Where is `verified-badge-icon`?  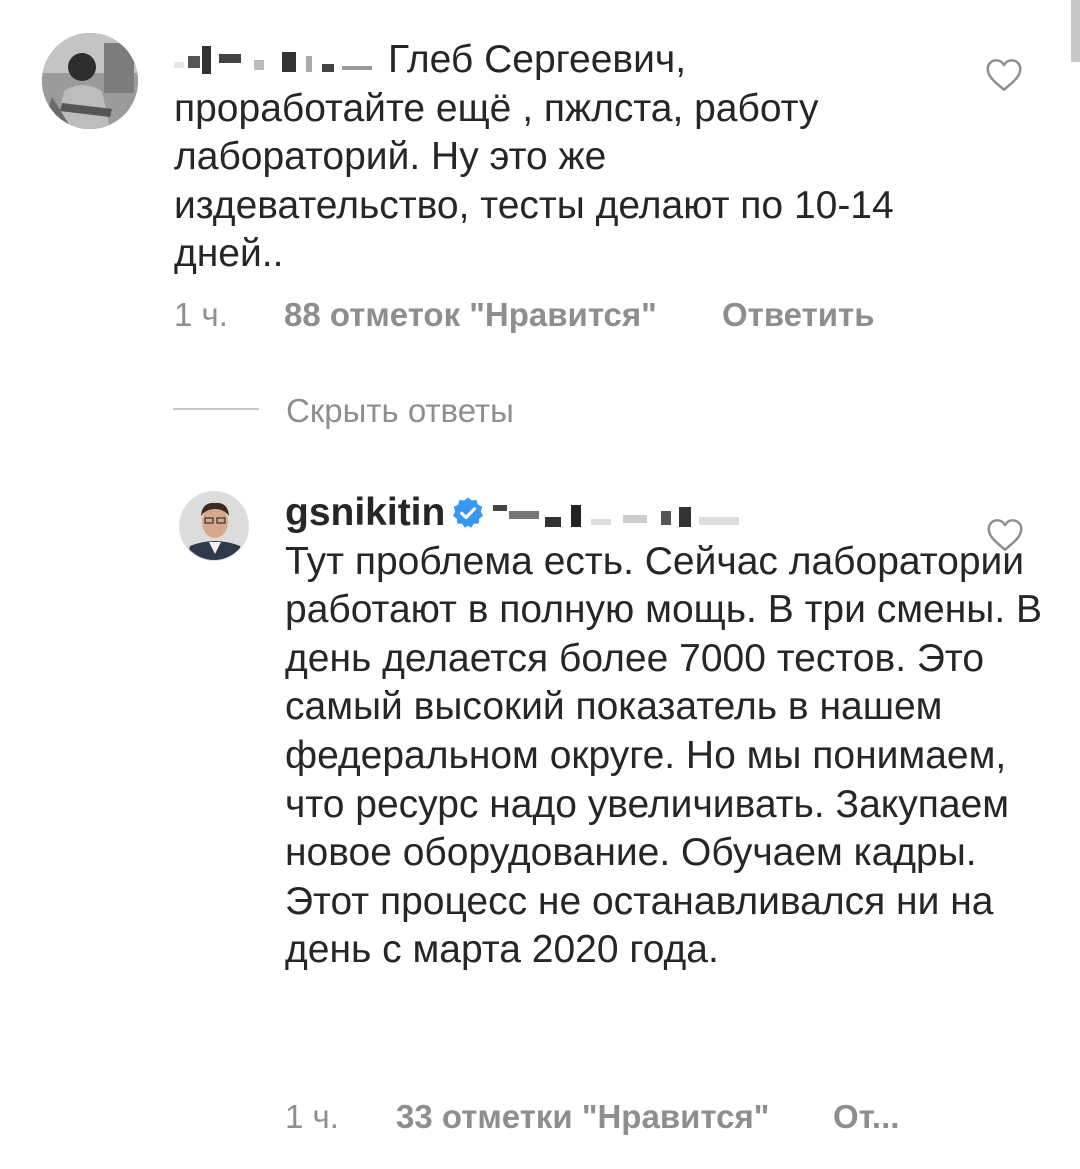
verified-badge-icon is located at coordinates (468, 512).